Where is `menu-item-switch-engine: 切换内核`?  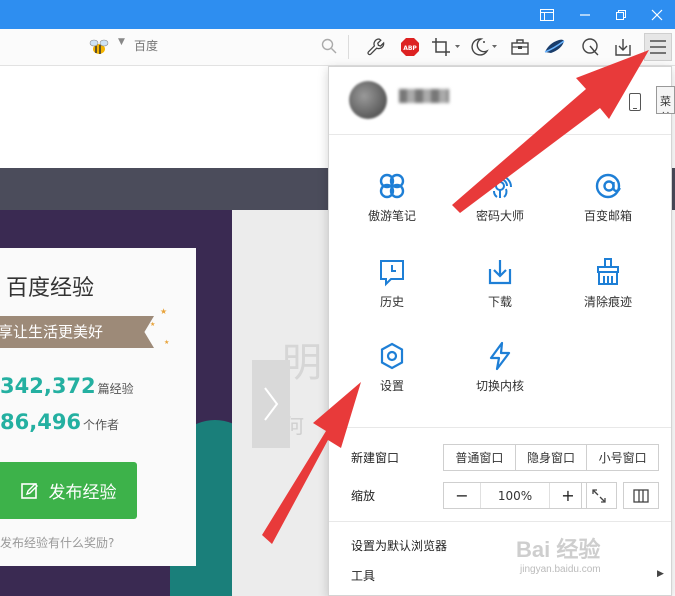
menu-item-switch-engine: 切换内核 is located at coordinates (500, 376).